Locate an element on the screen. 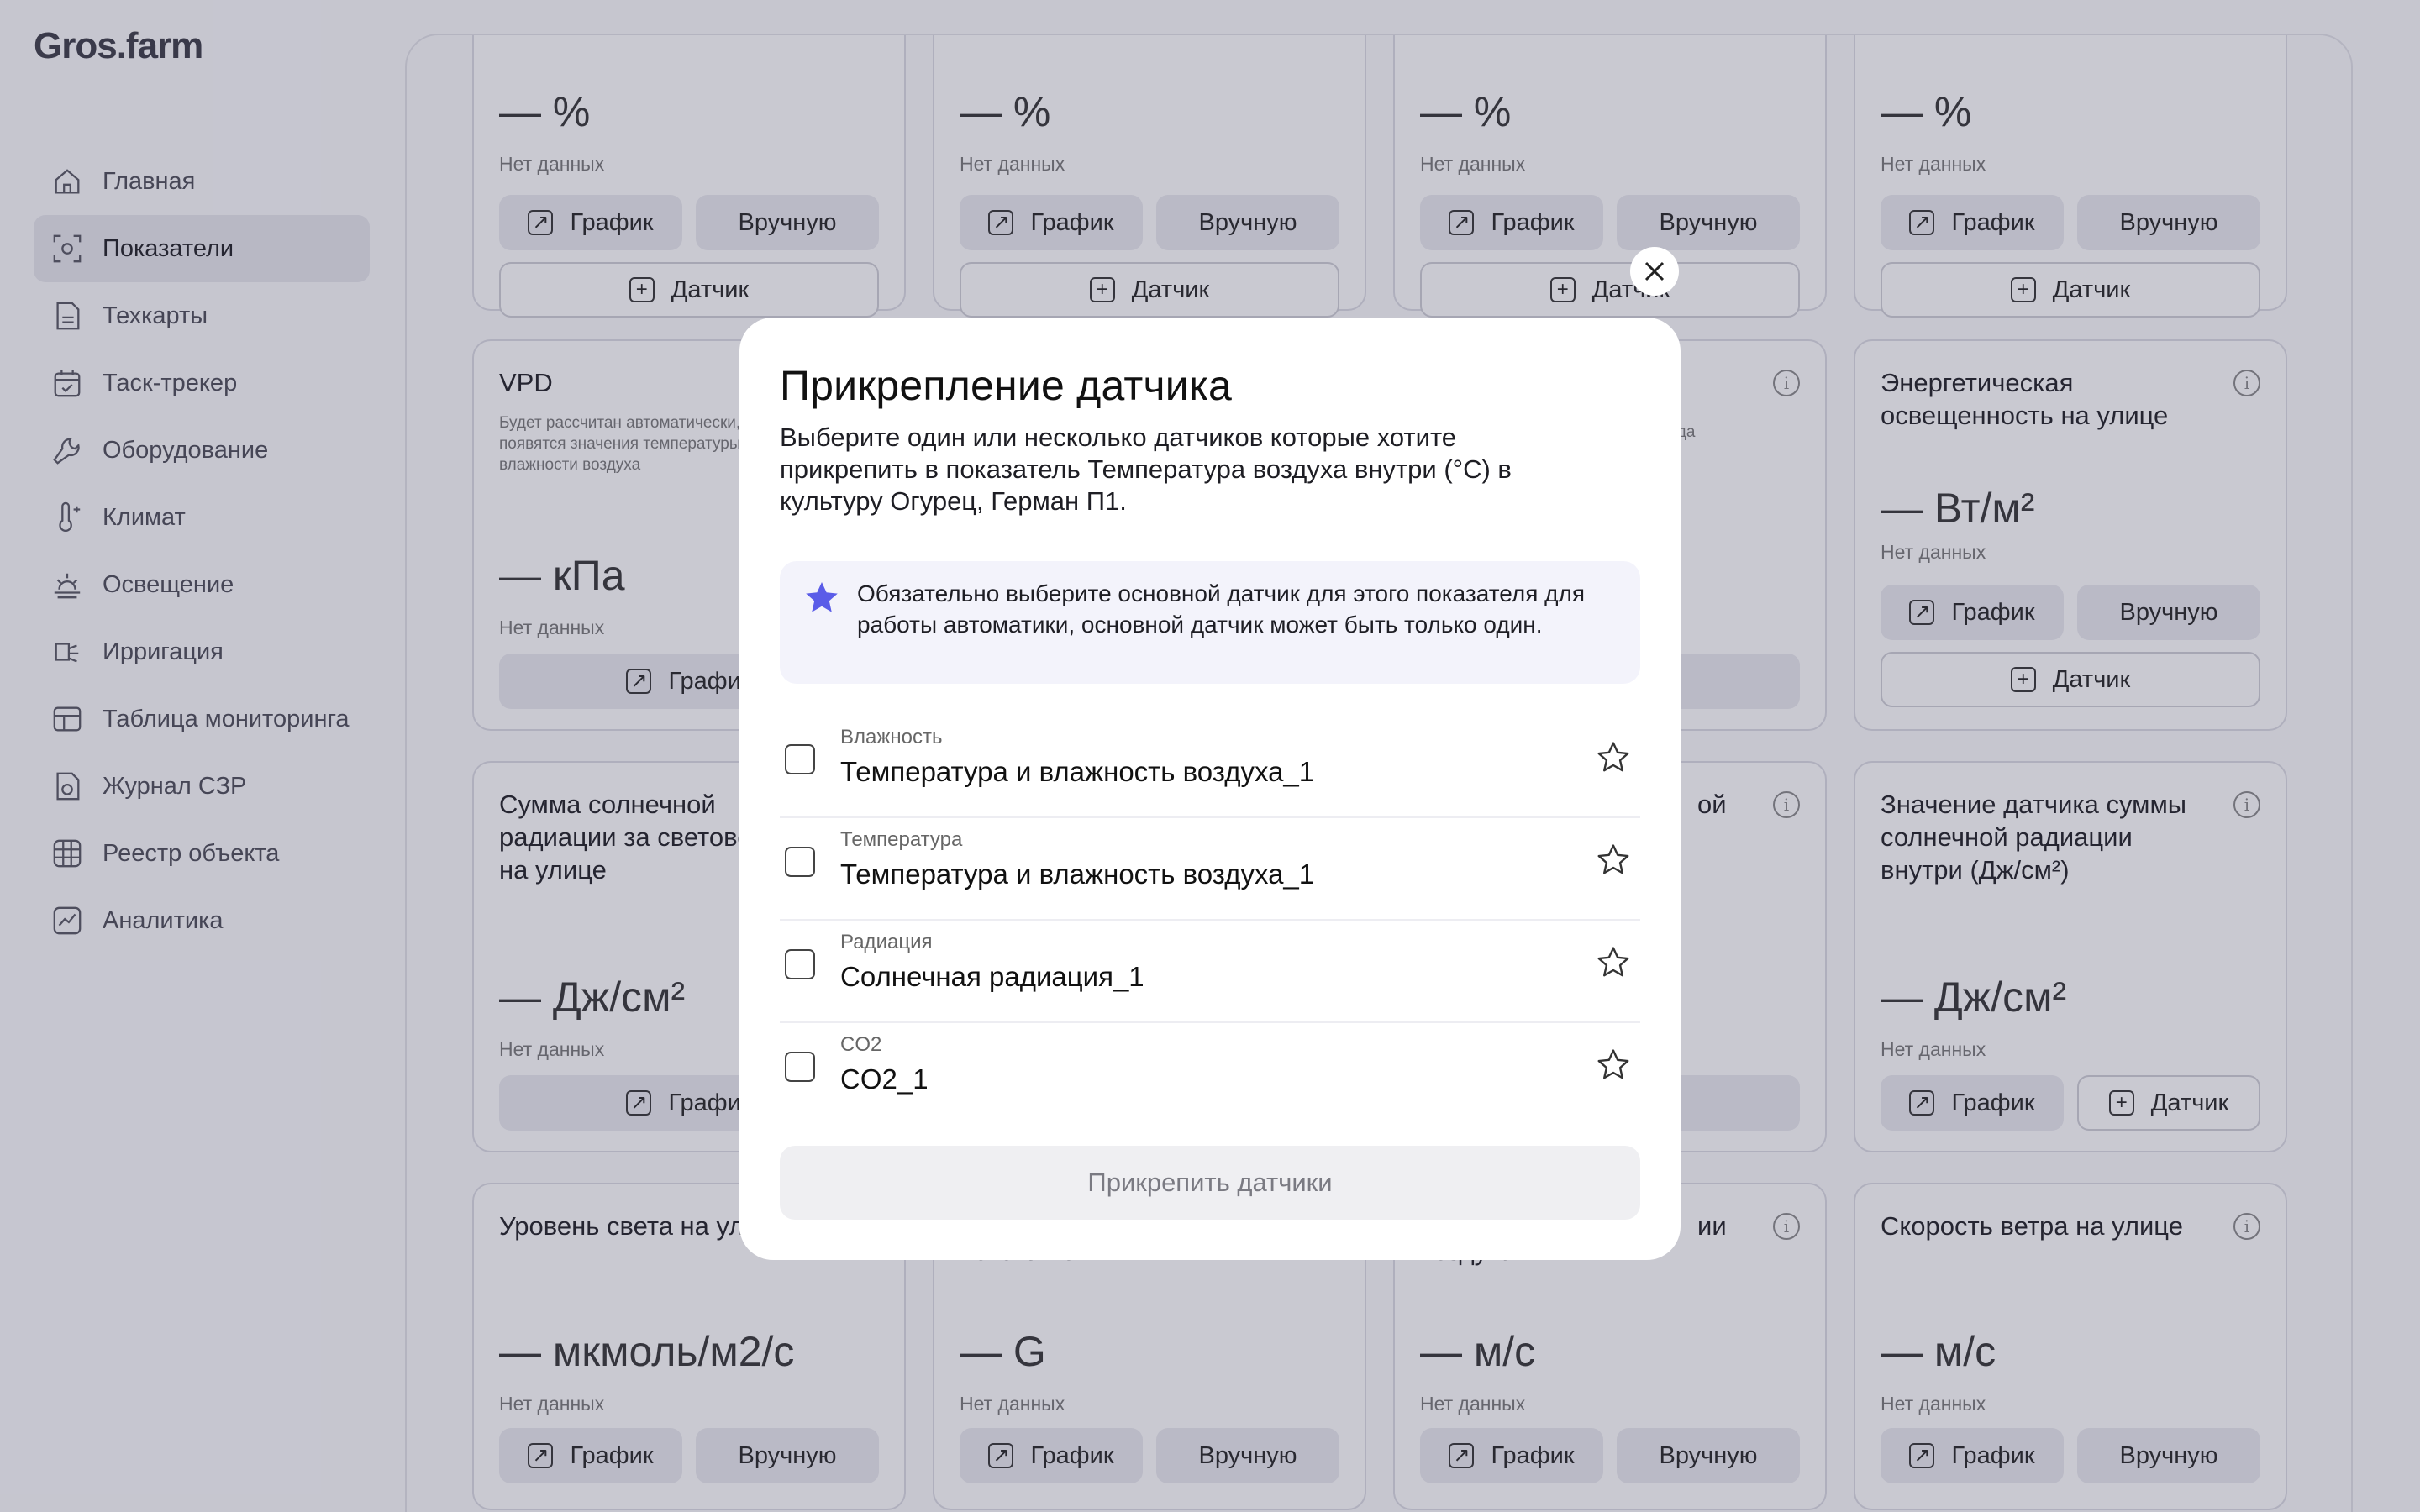 Image resolution: width=2420 pixels, height=1512 pixels. close-icon is located at coordinates (1654, 271).